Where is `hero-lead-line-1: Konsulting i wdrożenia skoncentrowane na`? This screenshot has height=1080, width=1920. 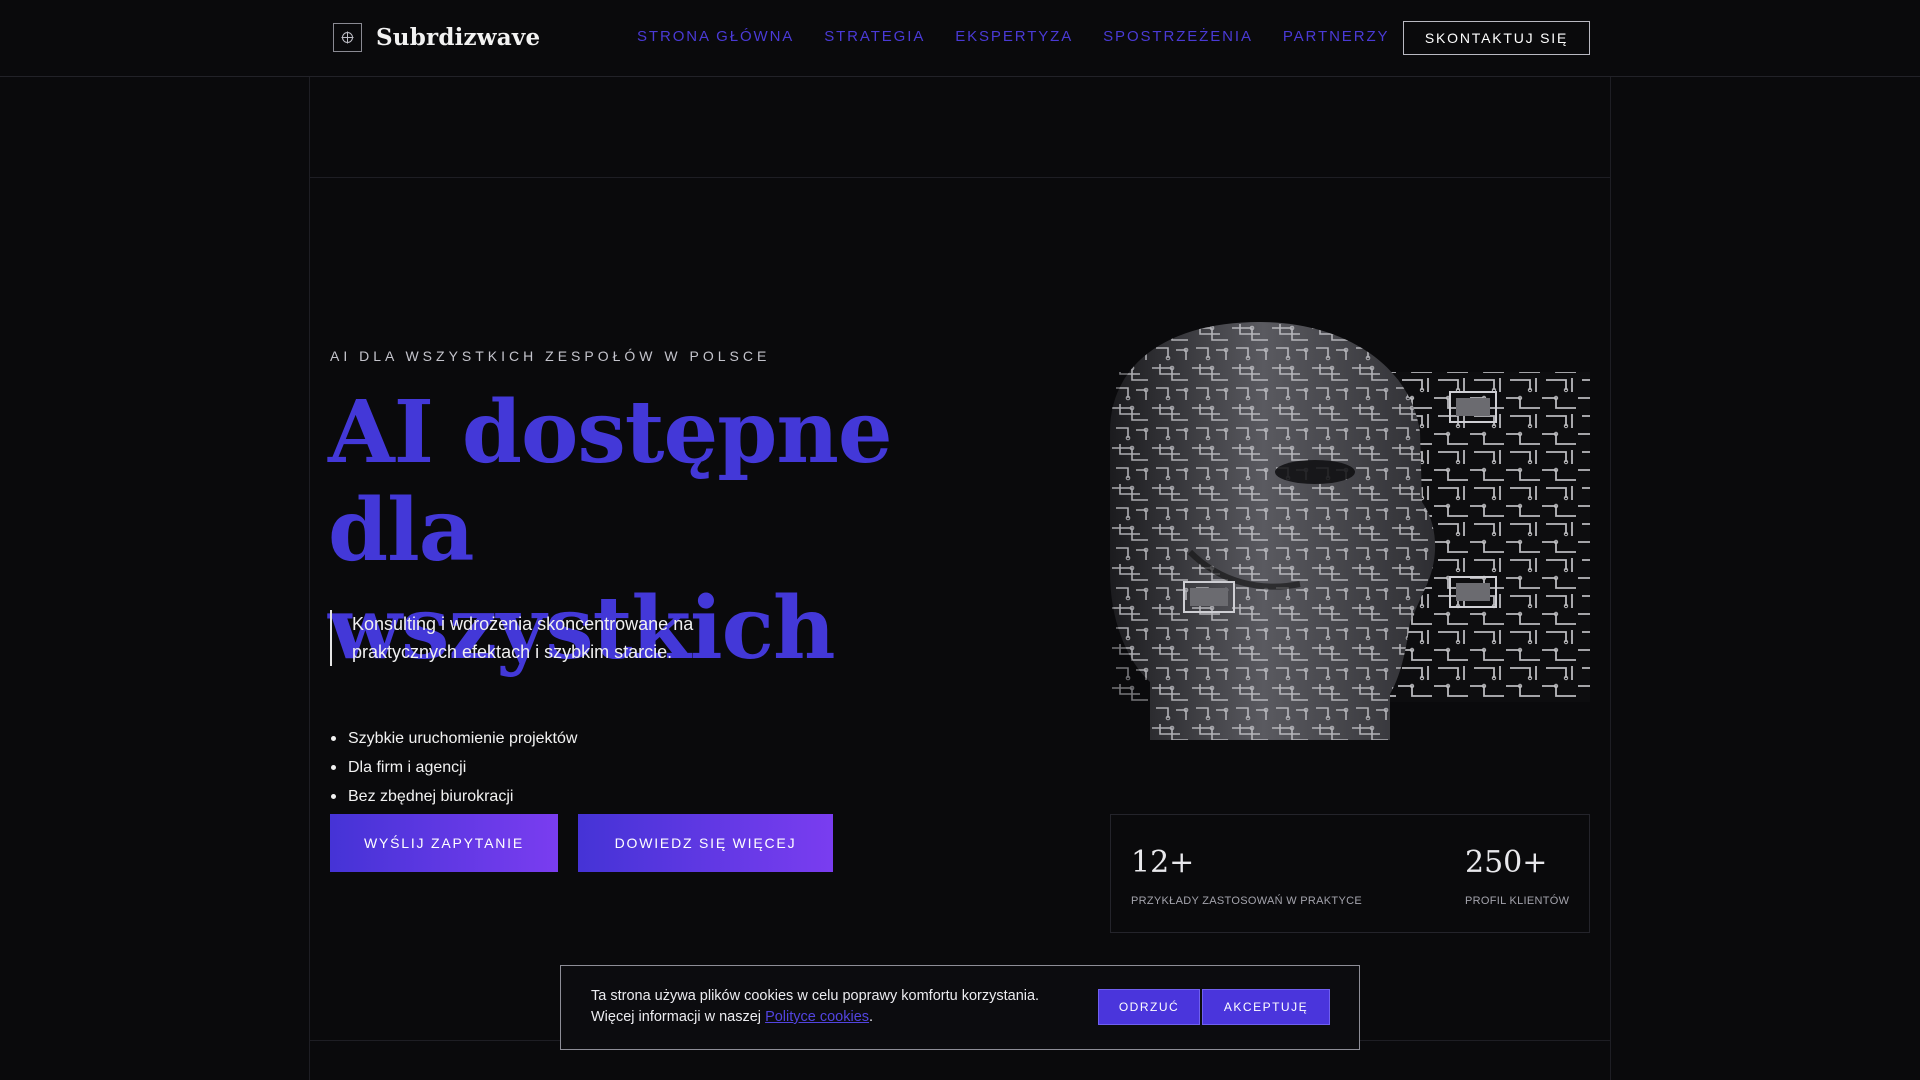 hero-lead-line-1: Konsulting i wdrożenia skoncentrowane na is located at coordinates (523, 624).